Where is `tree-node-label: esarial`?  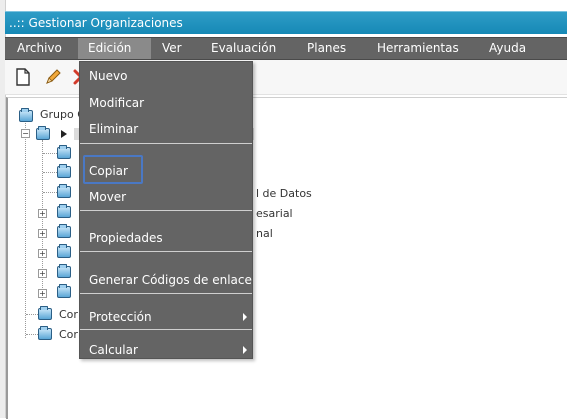 tree-node-label: esarial is located at coordinates (274, 213).